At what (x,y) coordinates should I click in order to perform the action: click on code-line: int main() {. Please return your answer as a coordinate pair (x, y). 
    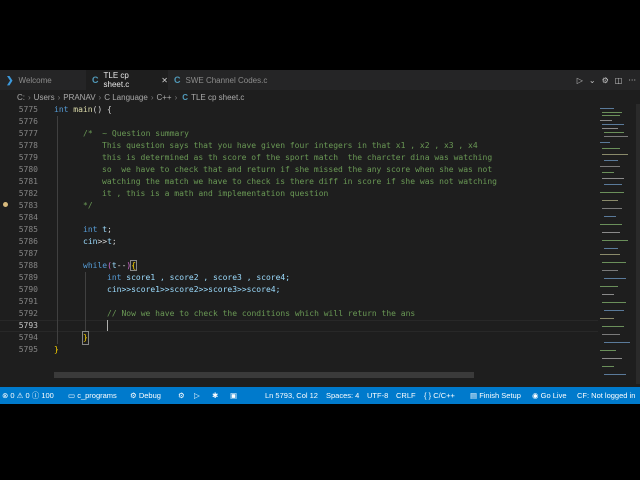
    Looking at the image, I should click on (83, 110).